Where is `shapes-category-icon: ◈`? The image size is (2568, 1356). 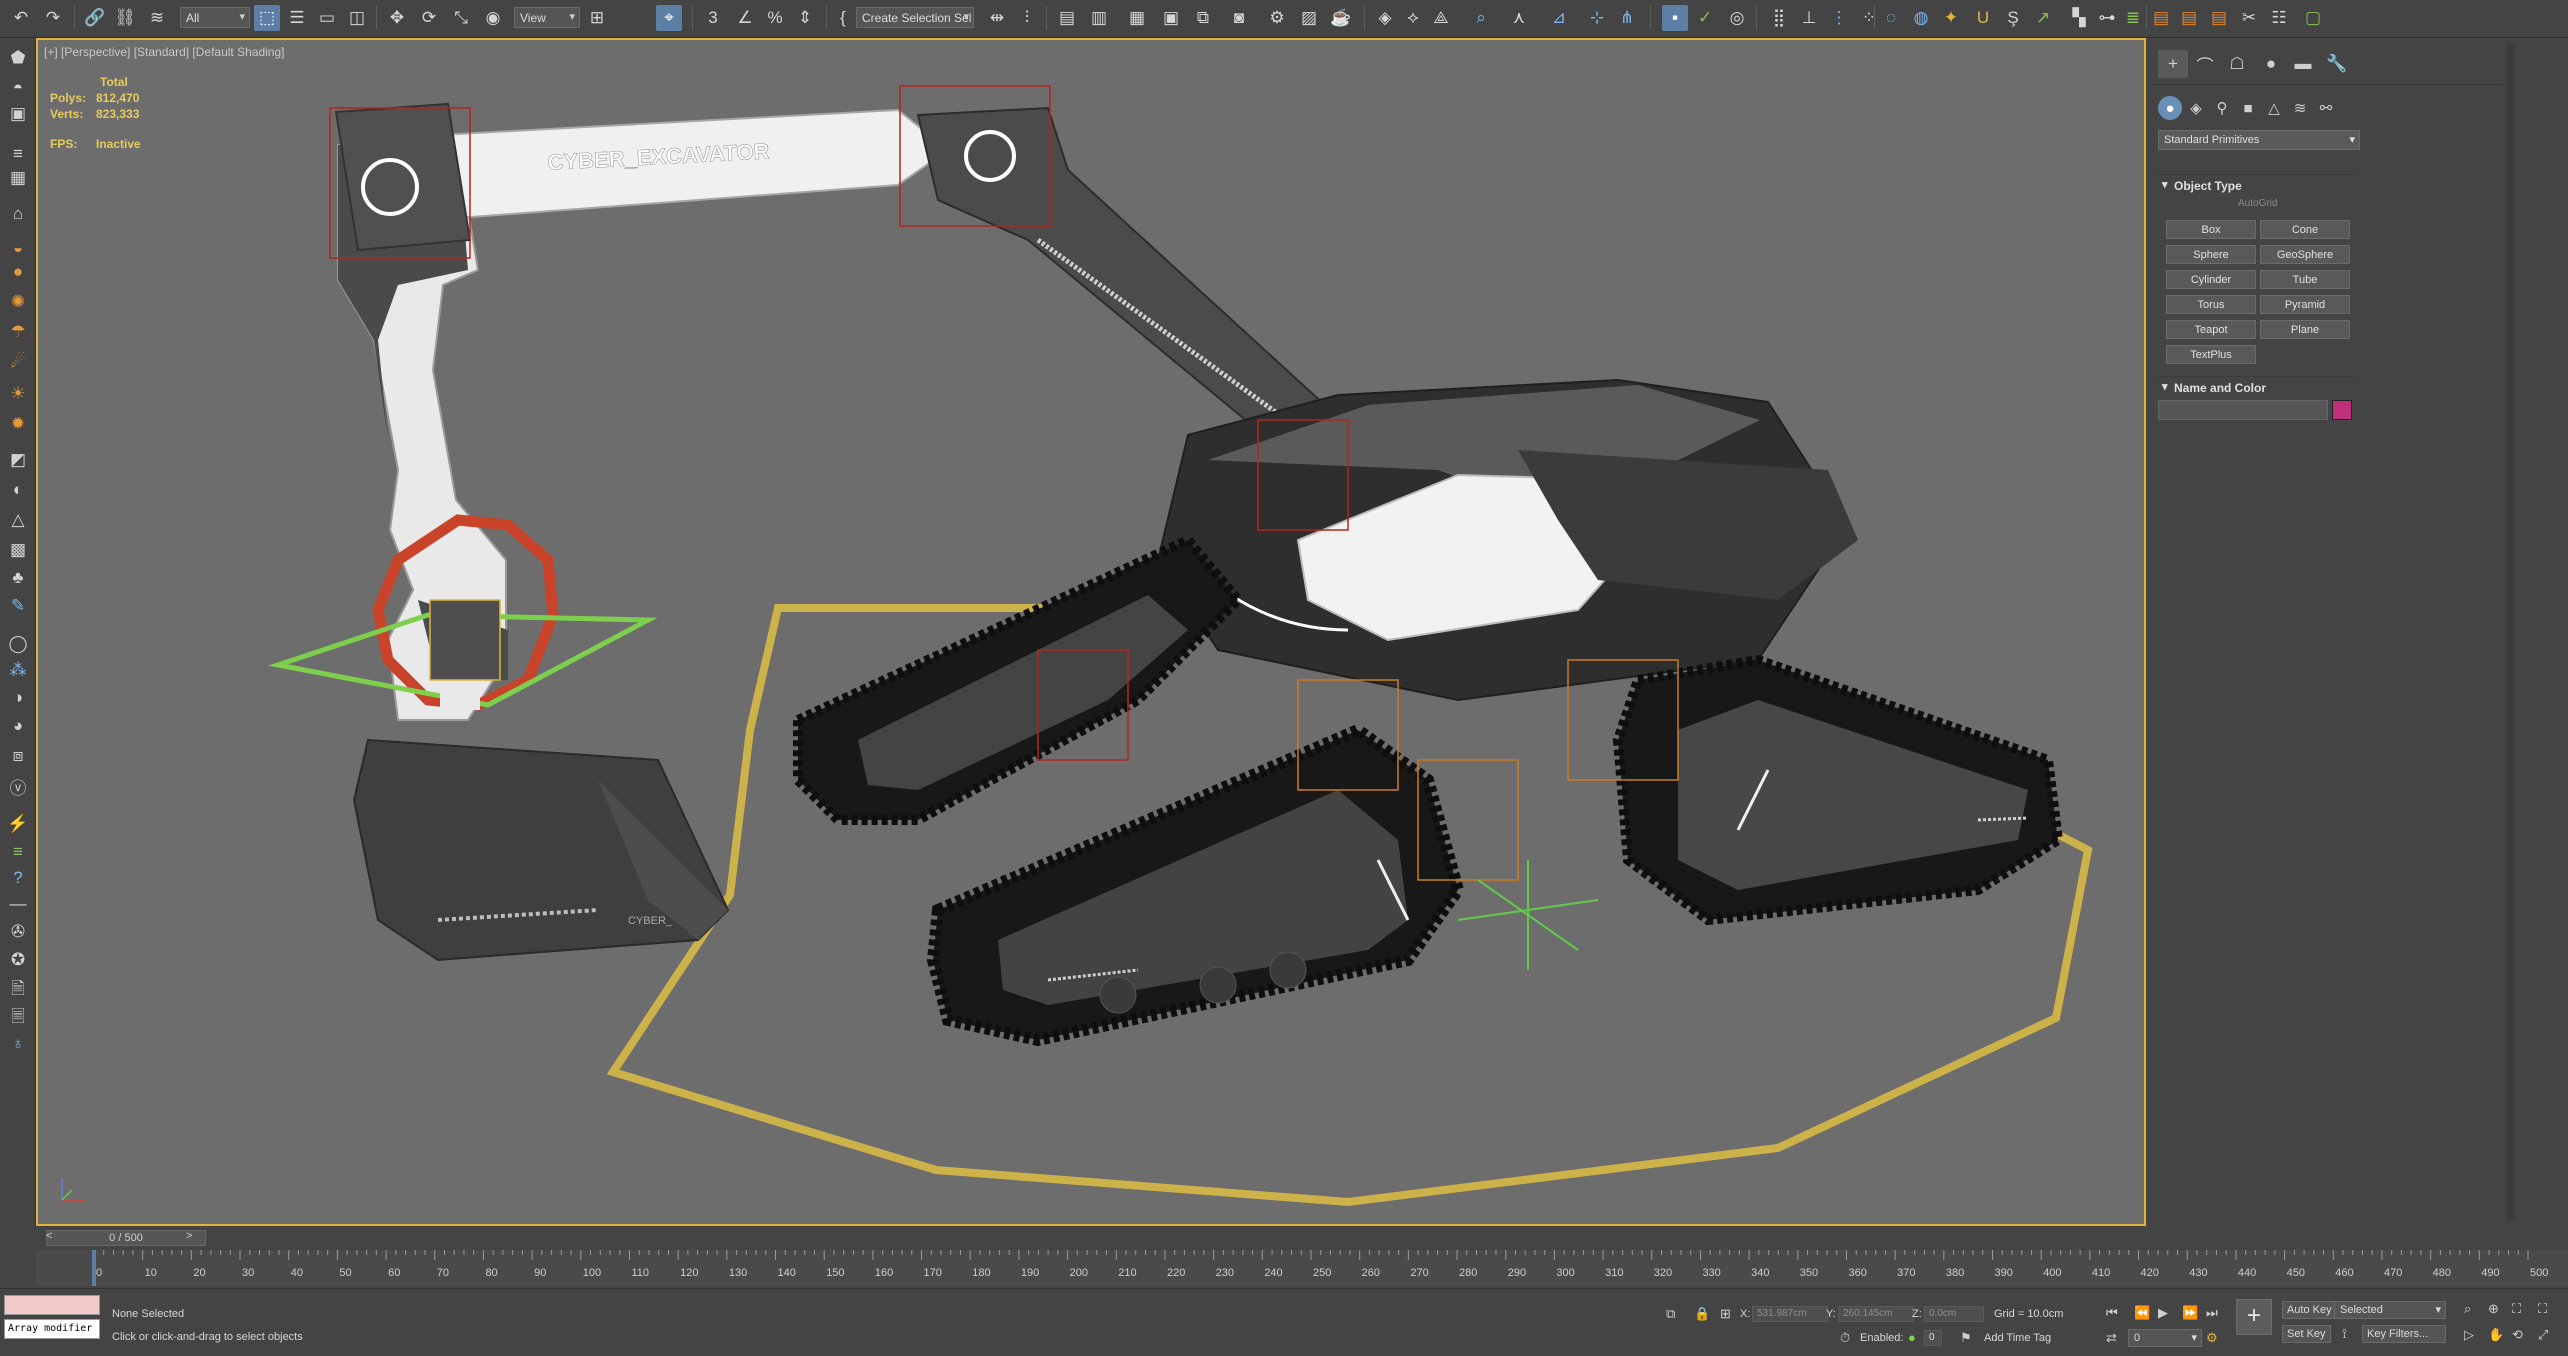
shapes-category-icon: ◈ is located at coordinates (2196, 108).